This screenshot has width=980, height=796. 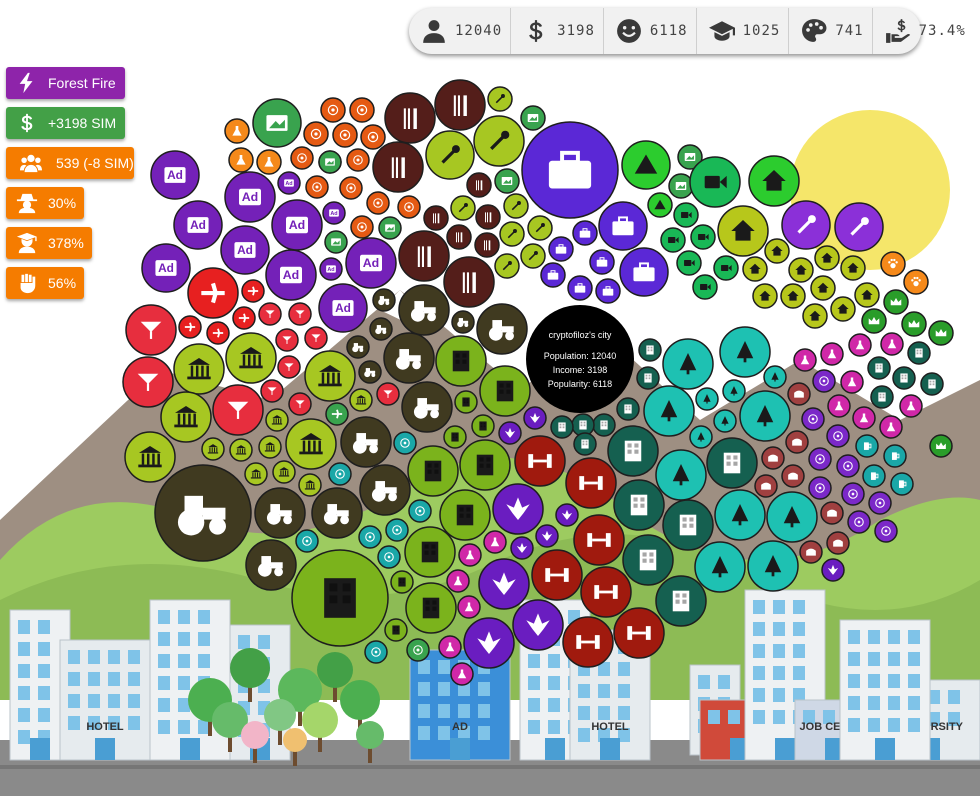 What do you see at coordinates (896, 302) in the screenshot?
I see `crown-bubble` at bounding box center [896, 302].